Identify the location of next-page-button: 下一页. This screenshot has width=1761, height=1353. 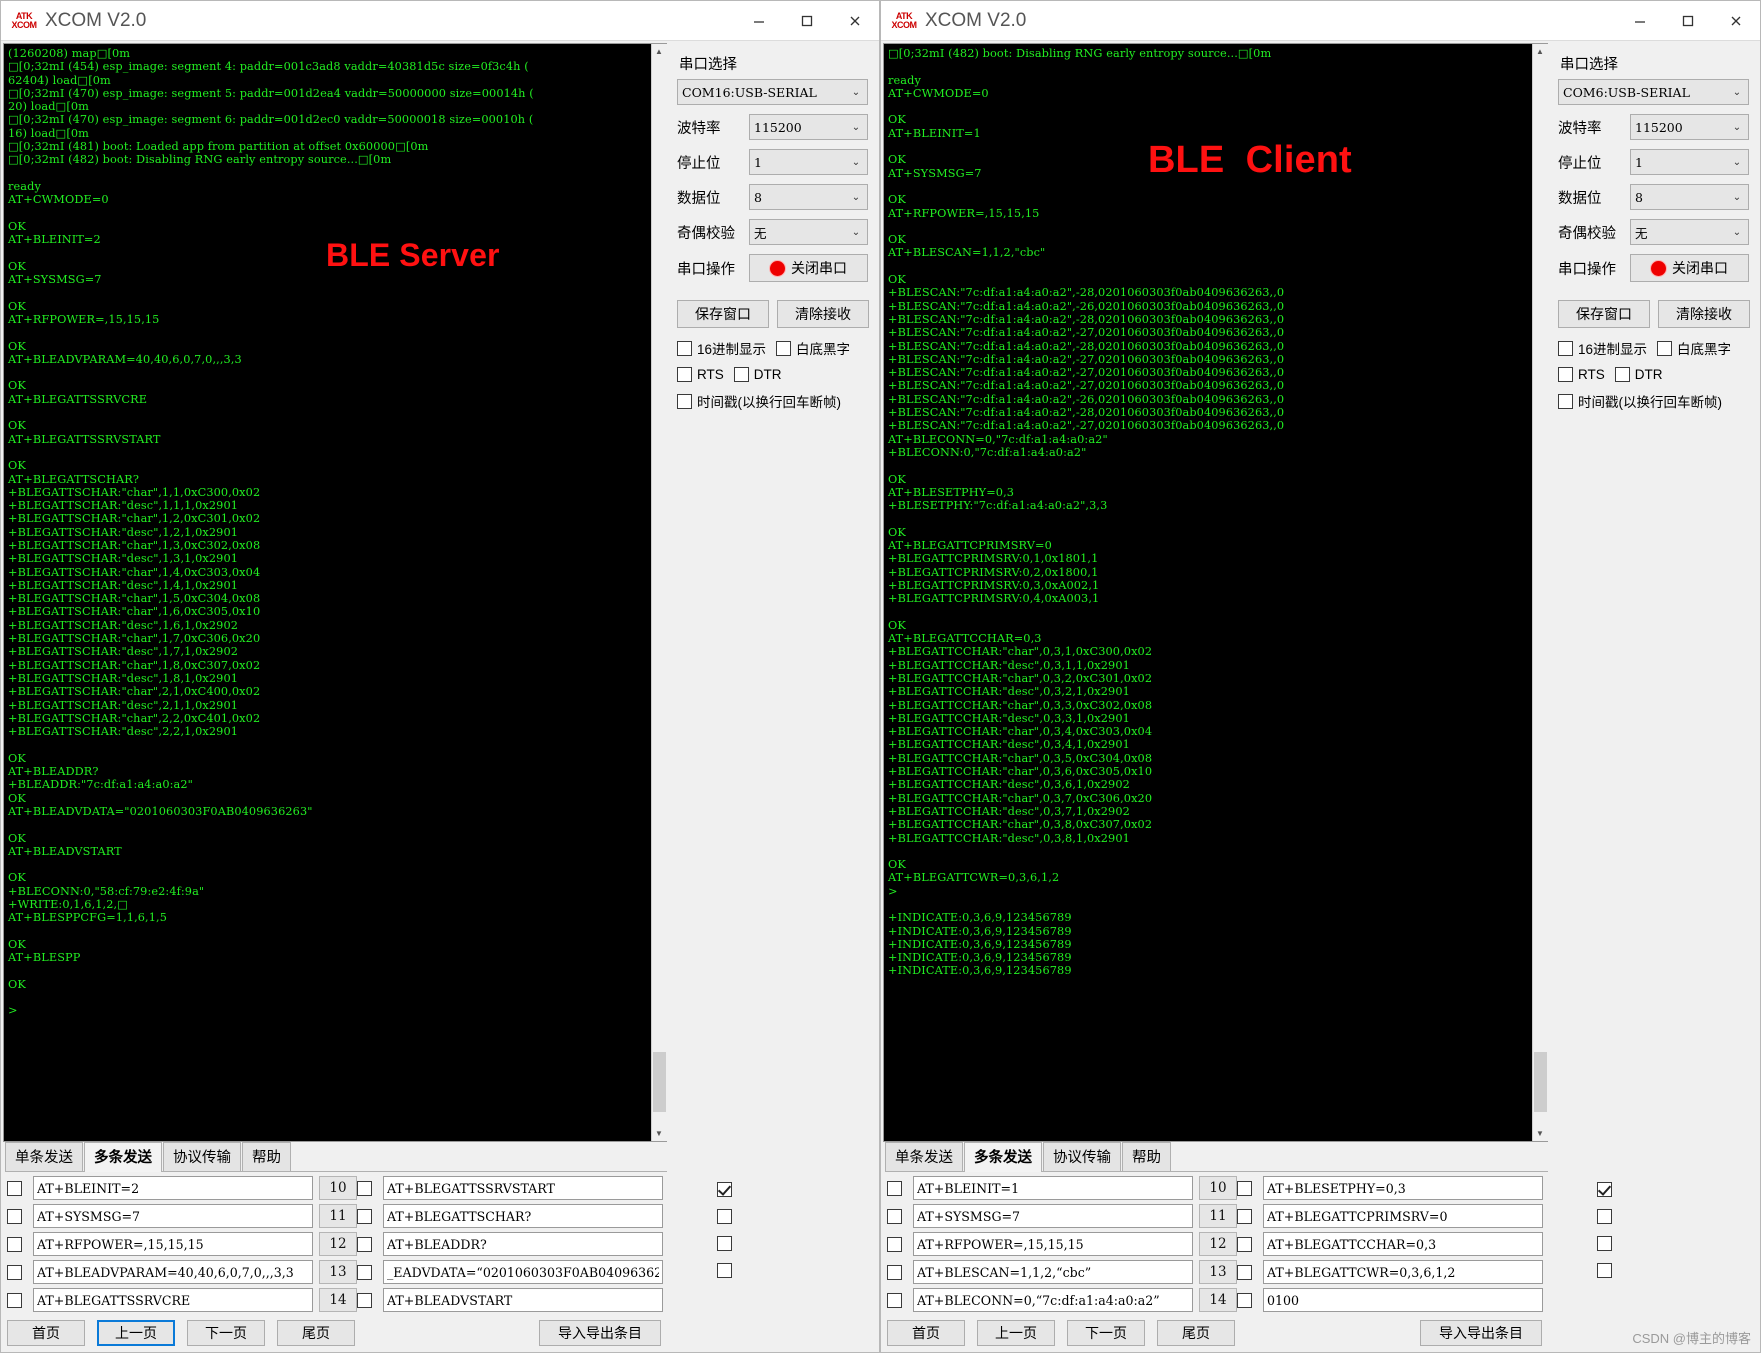
(1106, 1333).